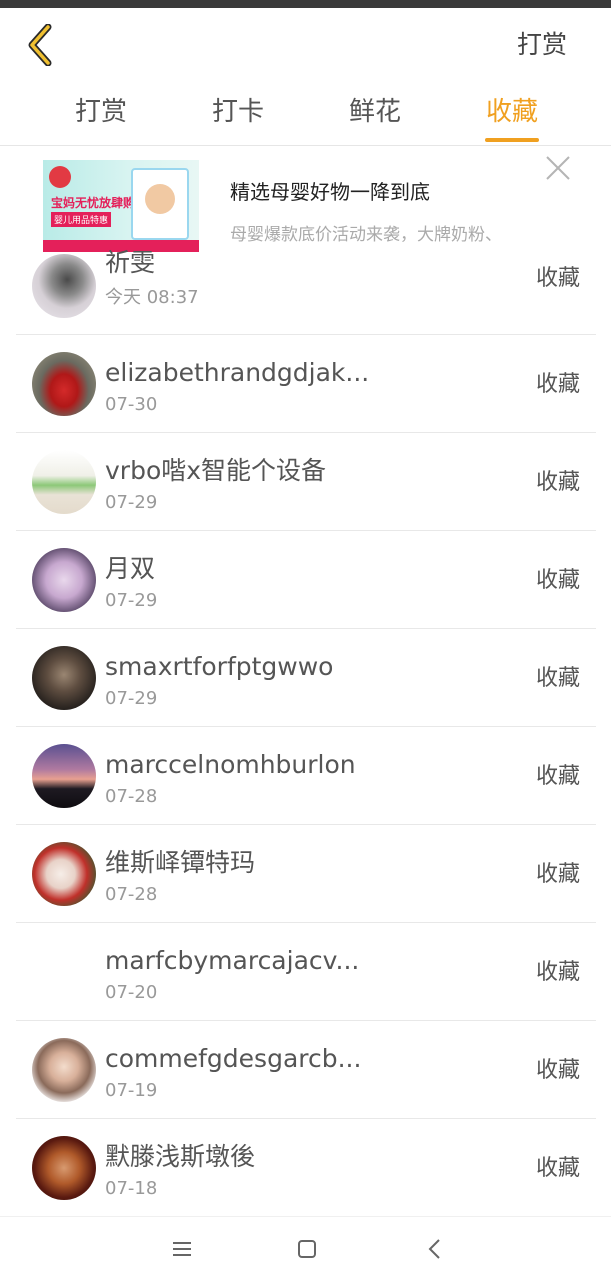 The height and width of the screenshot is (1280, 611). I want to click on timestamp: 07-30, so click(131, 404).